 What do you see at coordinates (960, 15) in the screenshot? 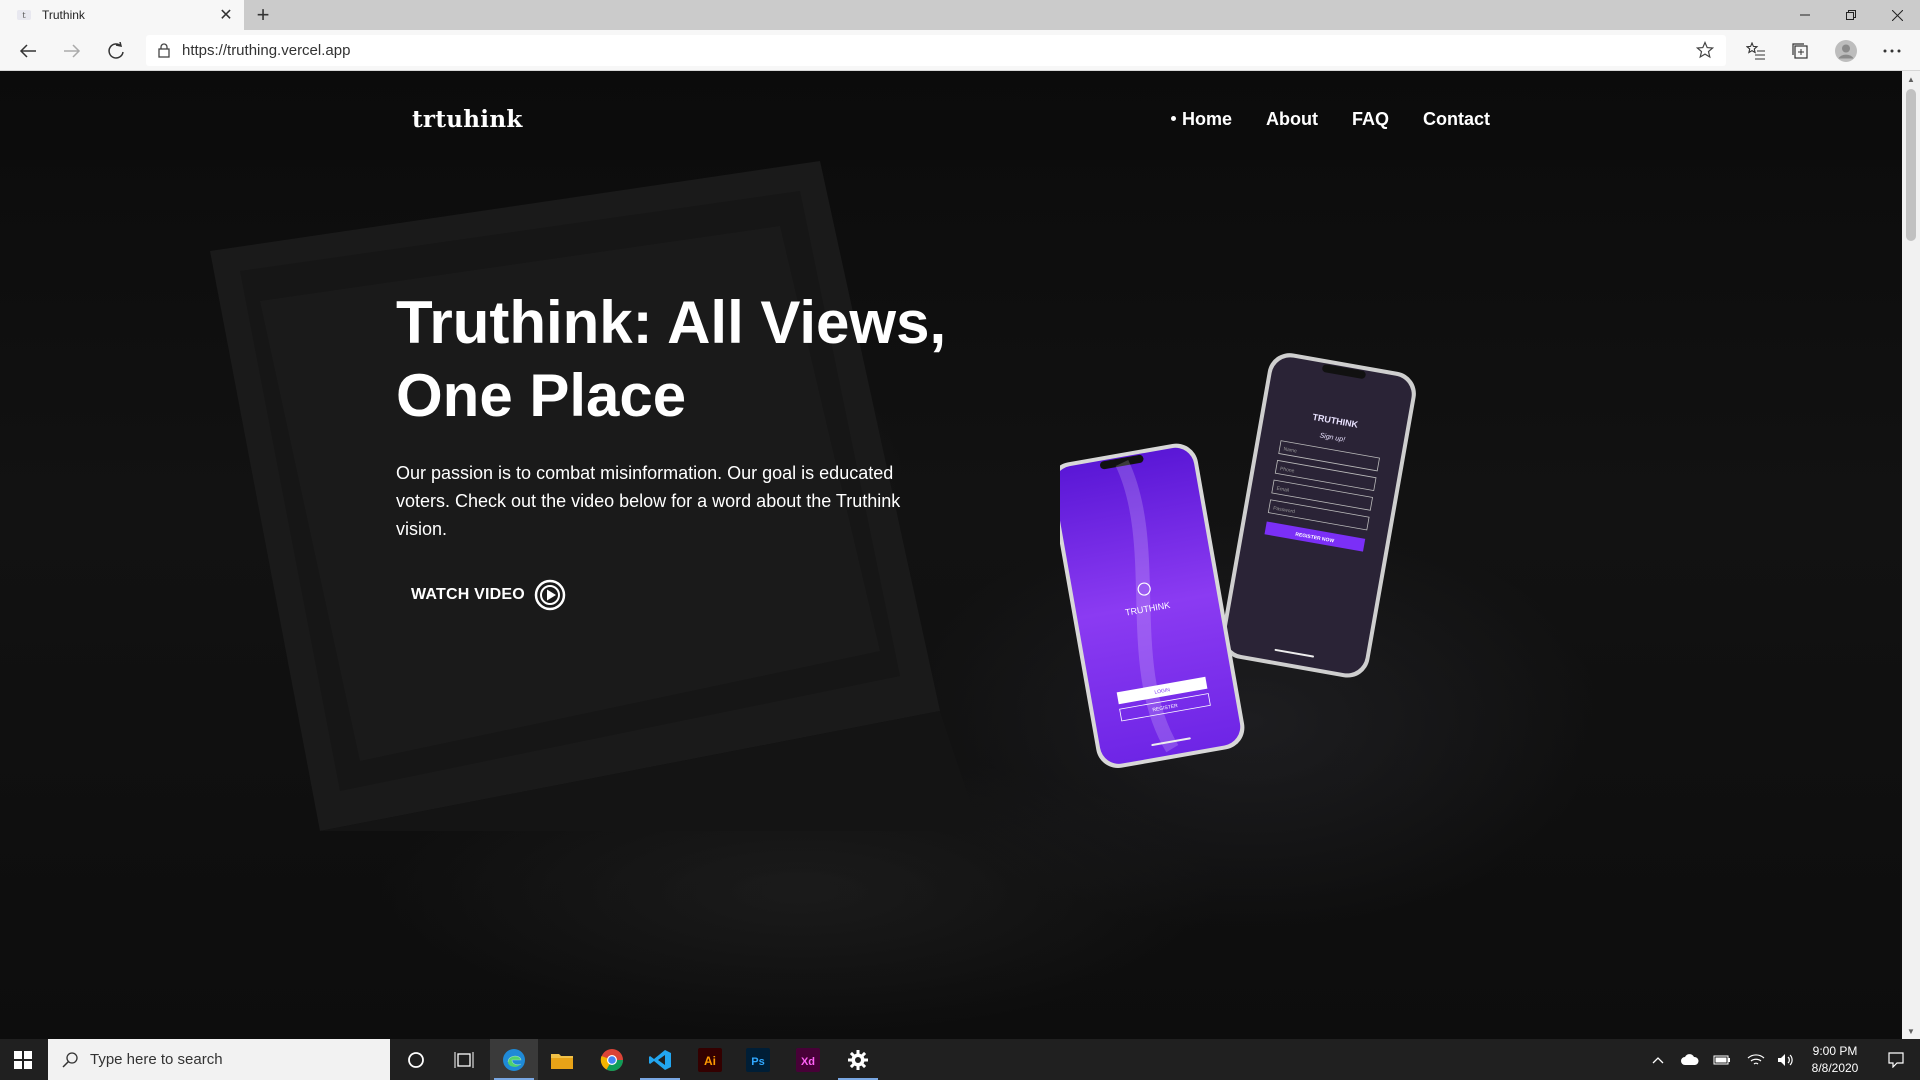
I see `browser-tab-strip: t Truthink ✕ +` at bounding box center [960, 15].